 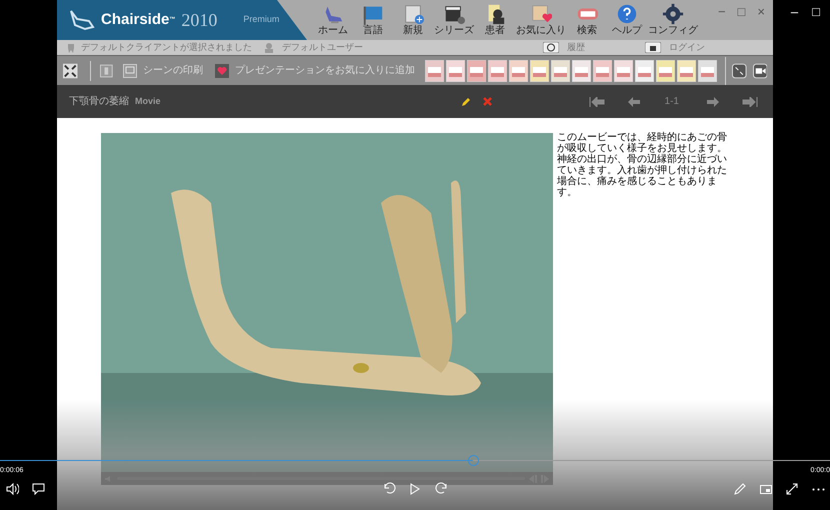 I want to click on layout-icon, so click(x=70, y=70).